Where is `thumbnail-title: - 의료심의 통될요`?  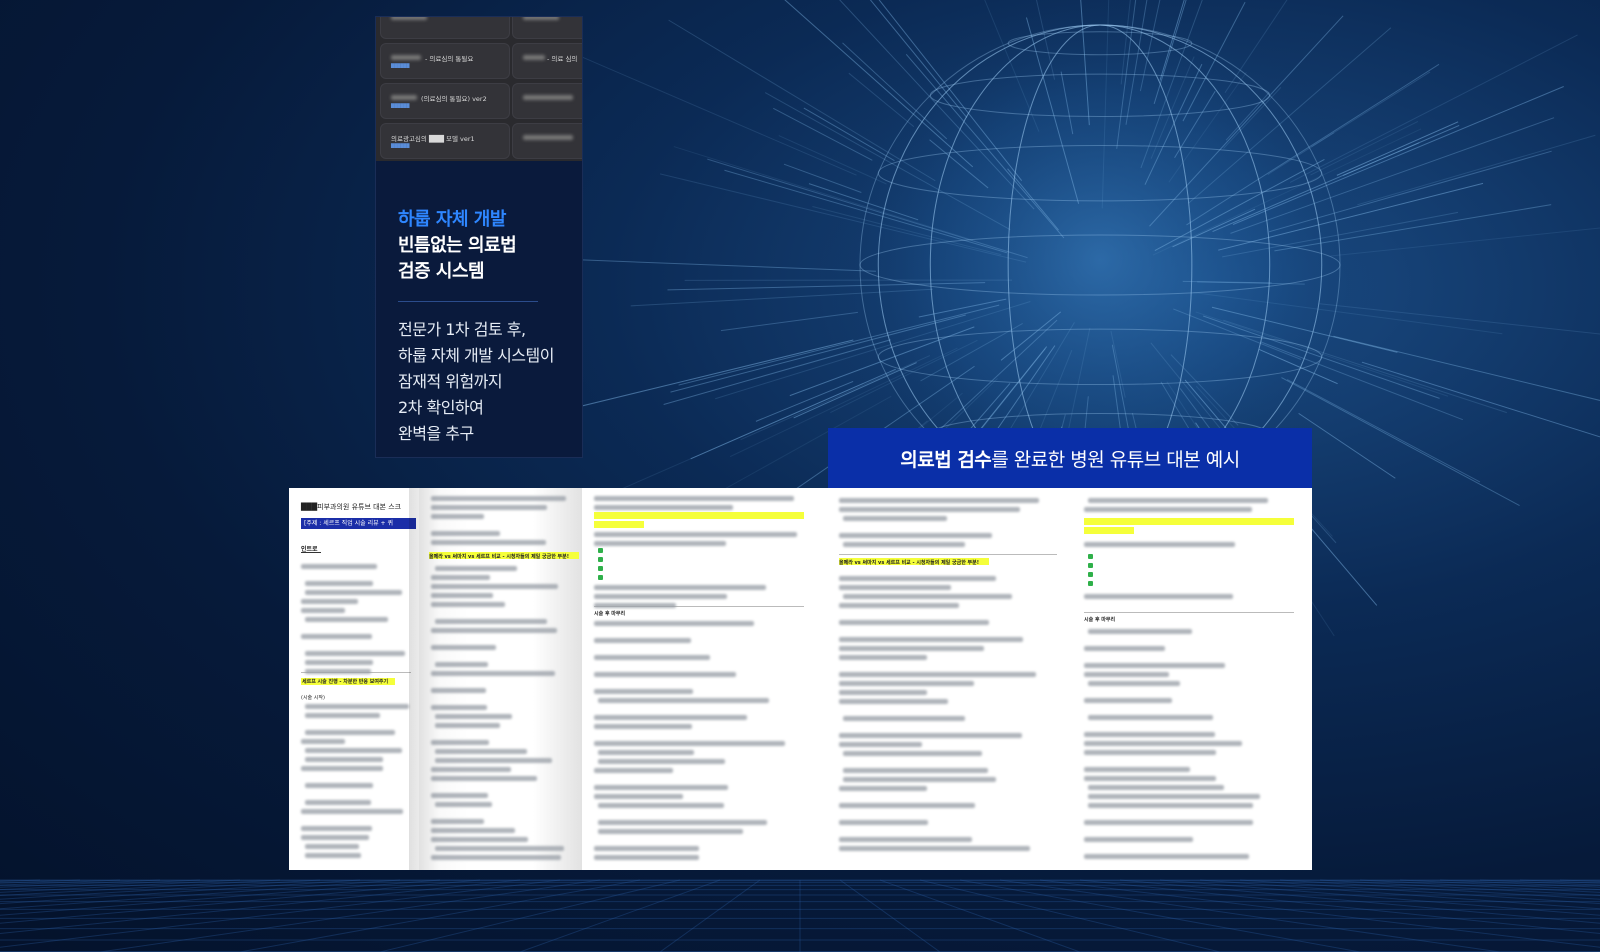
thumbnail-title: - 의료심의 통될요 is located at coordinates (449, 59).